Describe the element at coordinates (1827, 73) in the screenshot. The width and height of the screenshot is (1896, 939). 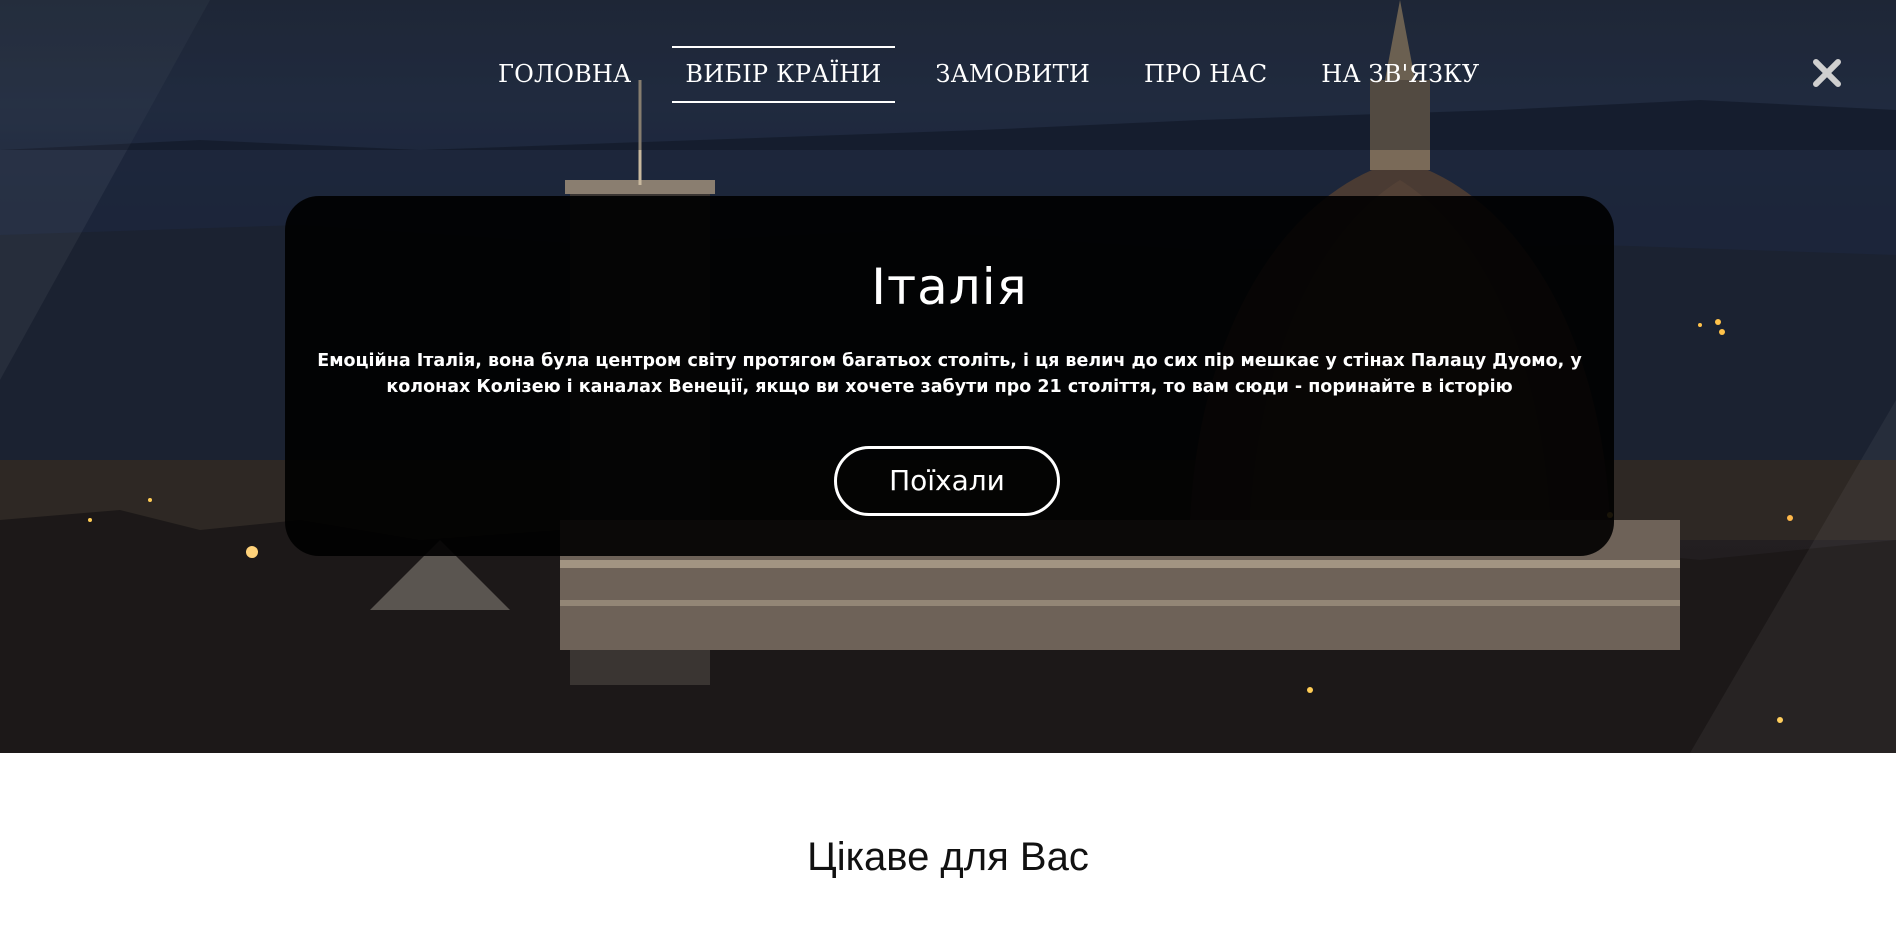
I see `close-icon` at that location.